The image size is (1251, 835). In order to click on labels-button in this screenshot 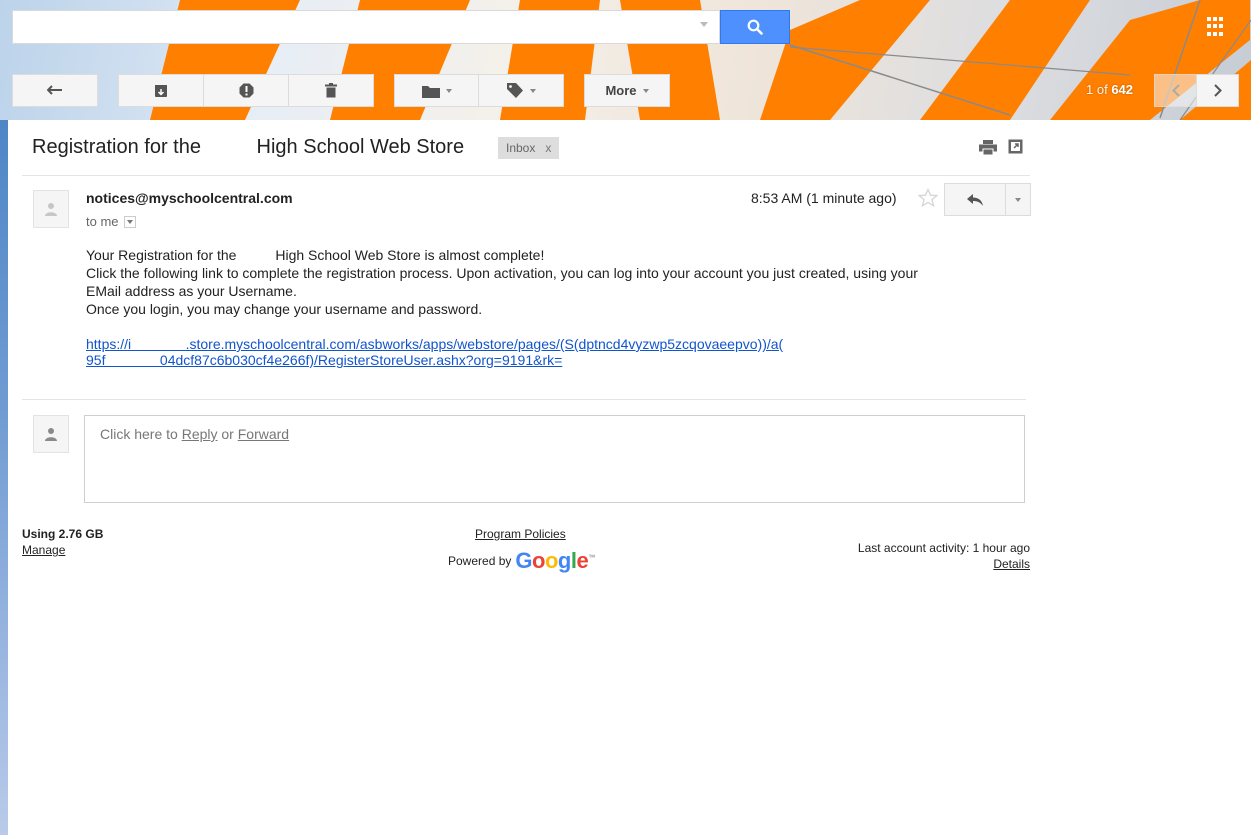, I will do `click(521, 90)`.